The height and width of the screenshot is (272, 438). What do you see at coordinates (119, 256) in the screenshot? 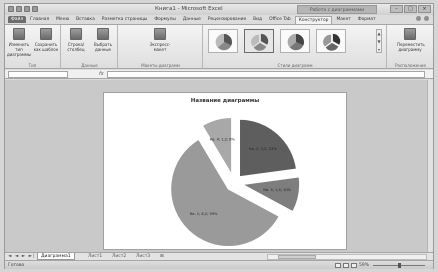
I see `sheet-tab-sheet2: Лист2` at bounding box center [119, 256].